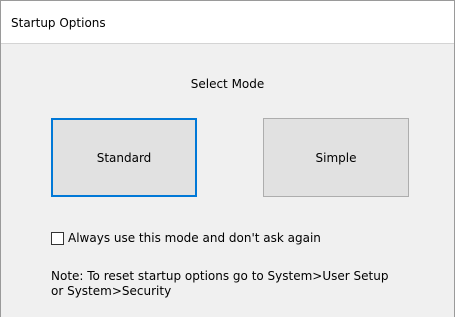 This screenshot has height=318, width=457. Describe the element at coordinates (227, 22) in the screenshot. I see `title-bar: Startup Options` at that location.